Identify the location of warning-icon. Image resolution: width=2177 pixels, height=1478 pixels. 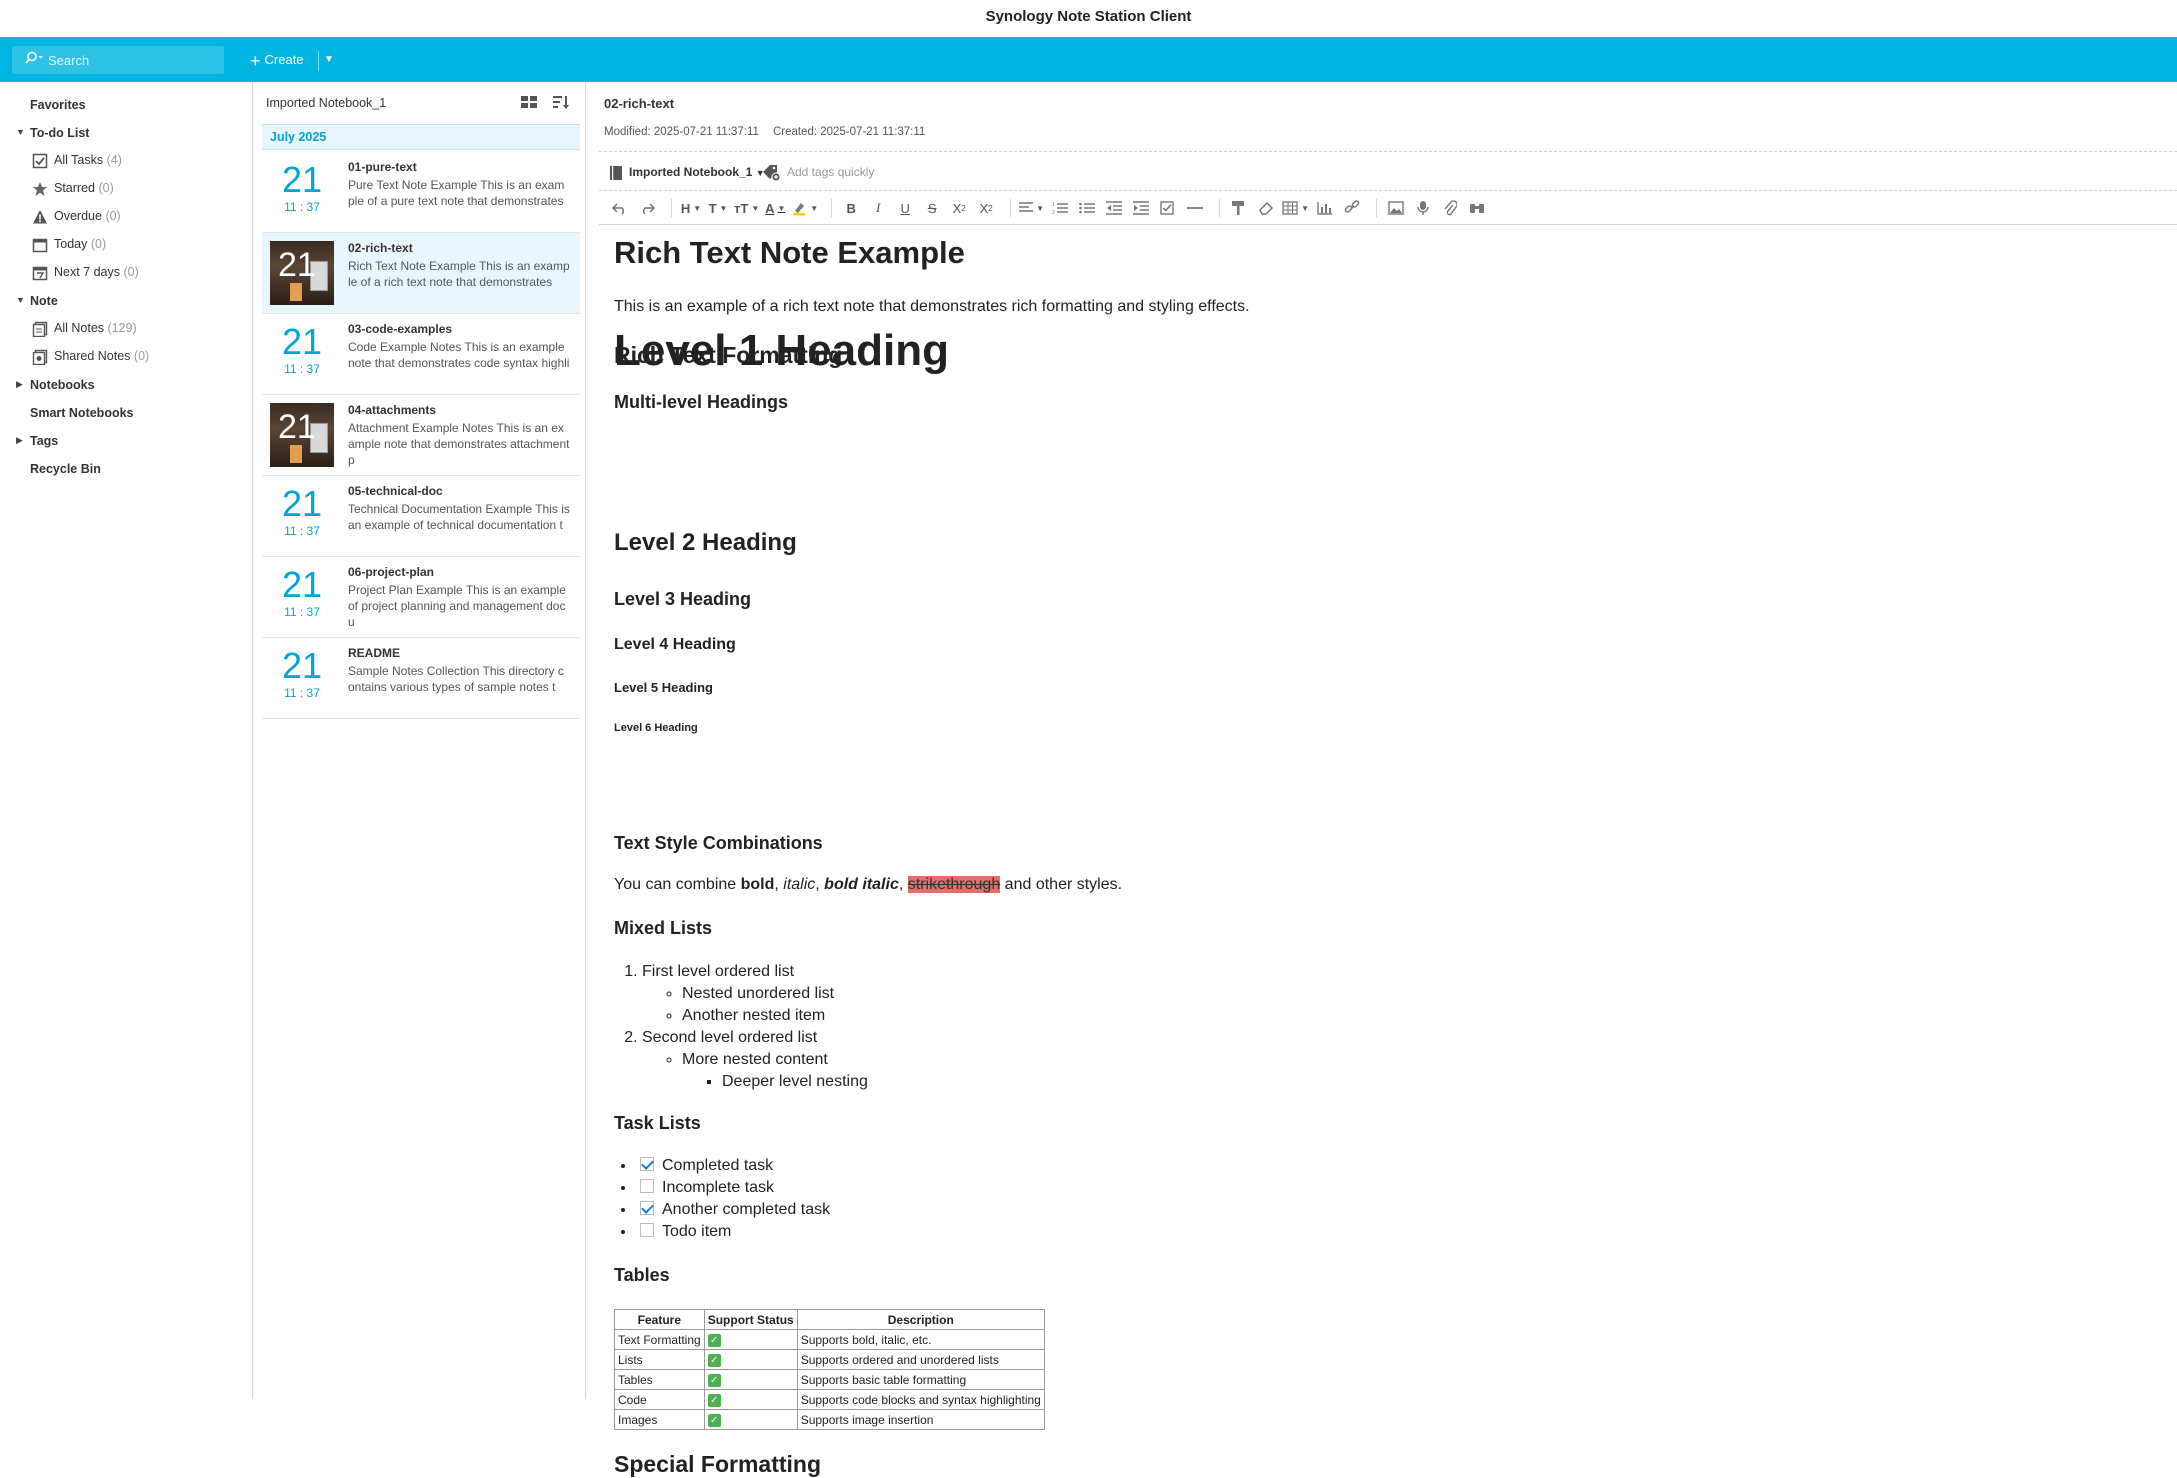
(40, 217).